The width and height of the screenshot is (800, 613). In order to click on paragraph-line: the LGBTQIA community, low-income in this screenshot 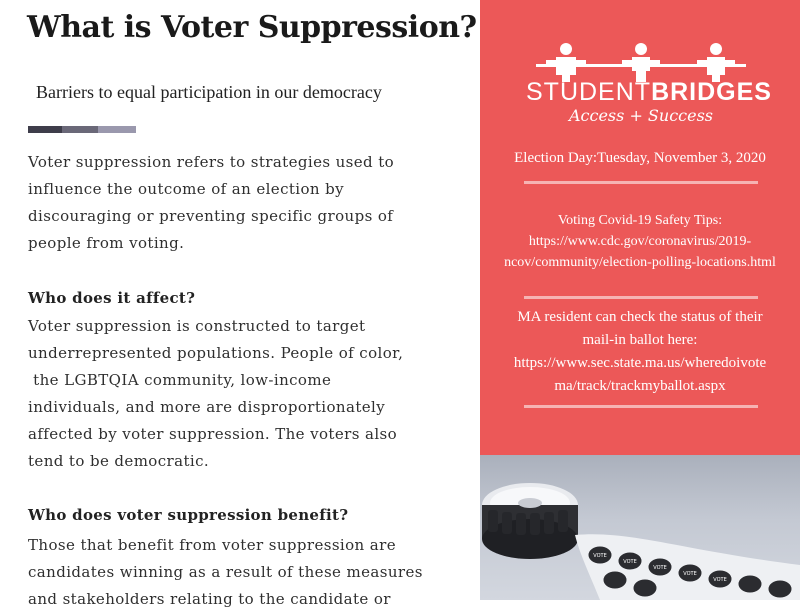, I will do `click(180, 380)`.